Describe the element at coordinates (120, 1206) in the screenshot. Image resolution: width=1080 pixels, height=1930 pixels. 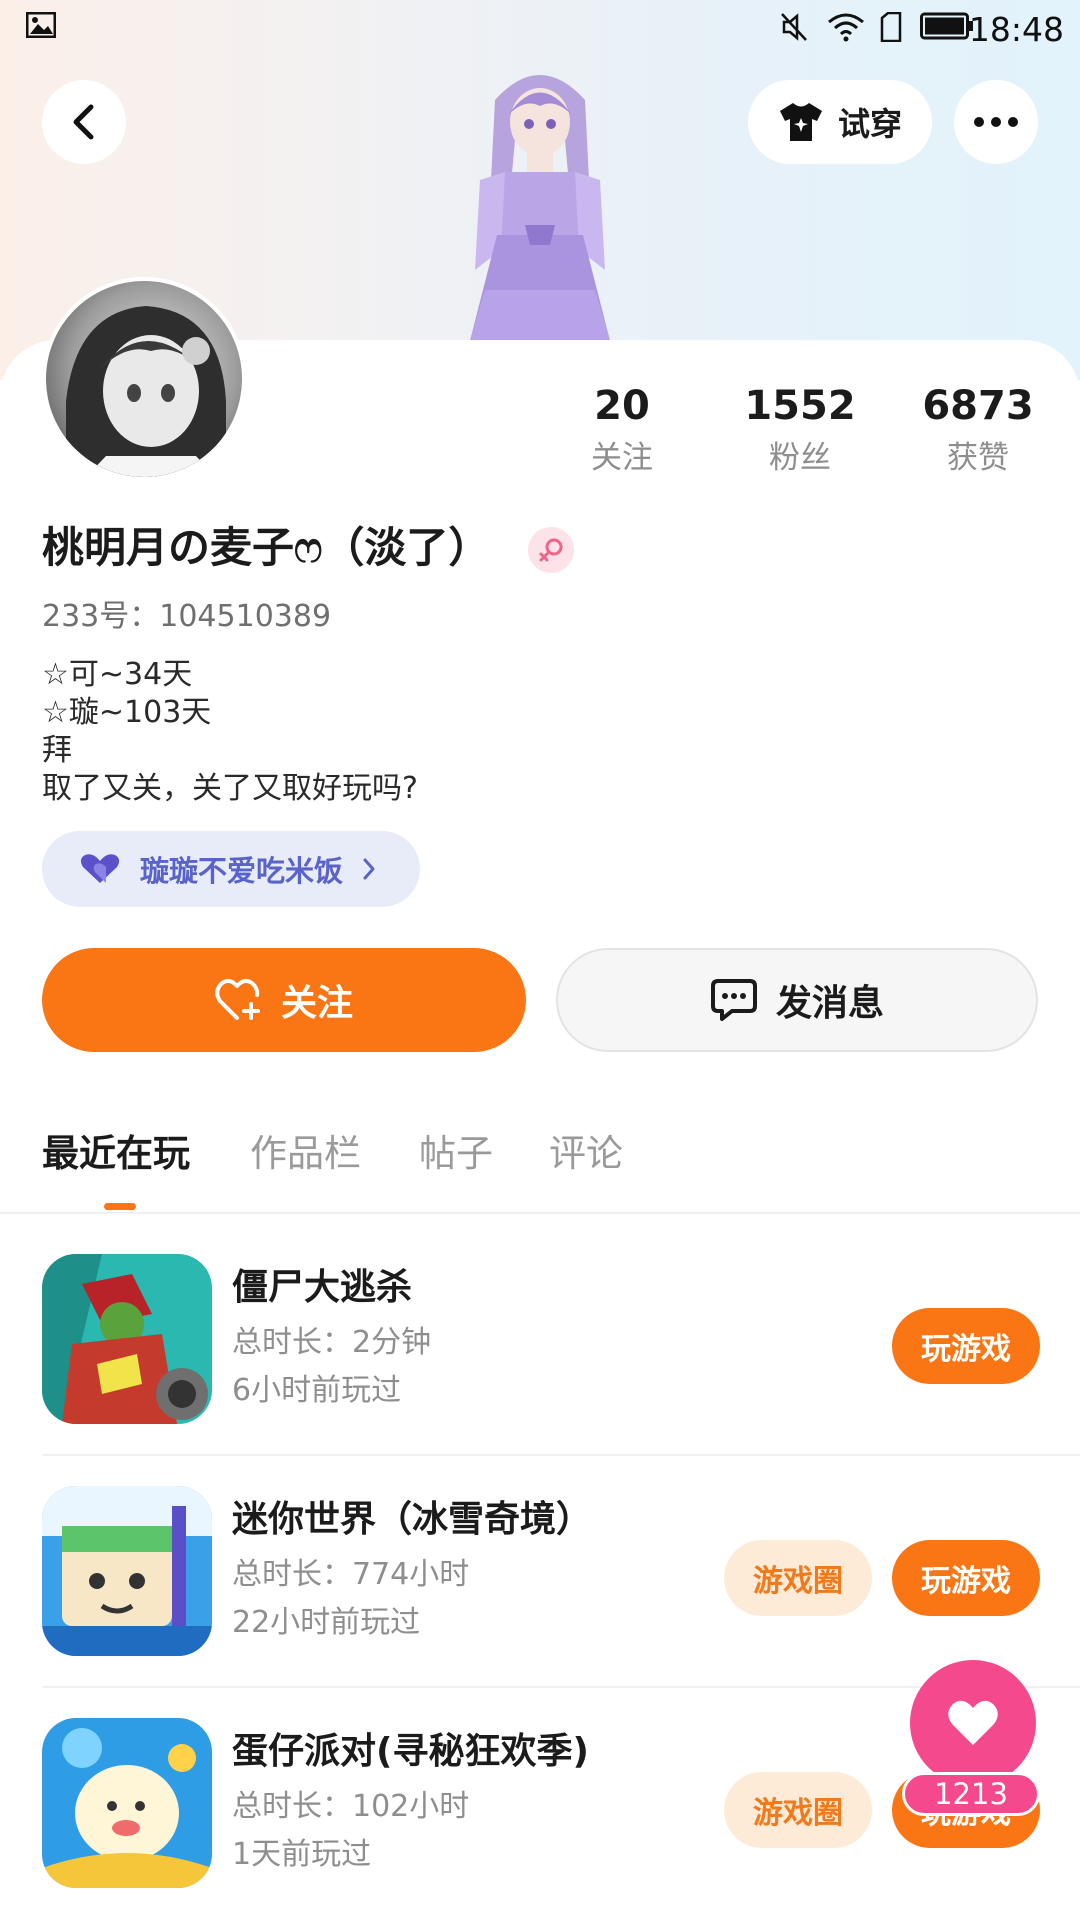
I see `tab-indicator` at that location.